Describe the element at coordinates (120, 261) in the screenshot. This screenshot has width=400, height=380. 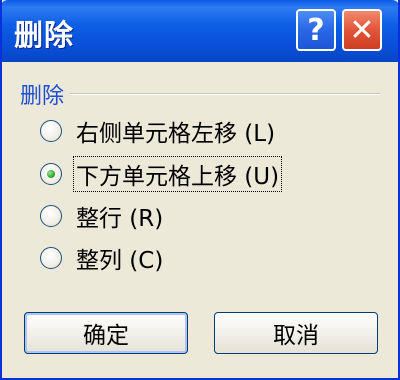
I see `option-entire-column-label: 整列 (C)` at that location.